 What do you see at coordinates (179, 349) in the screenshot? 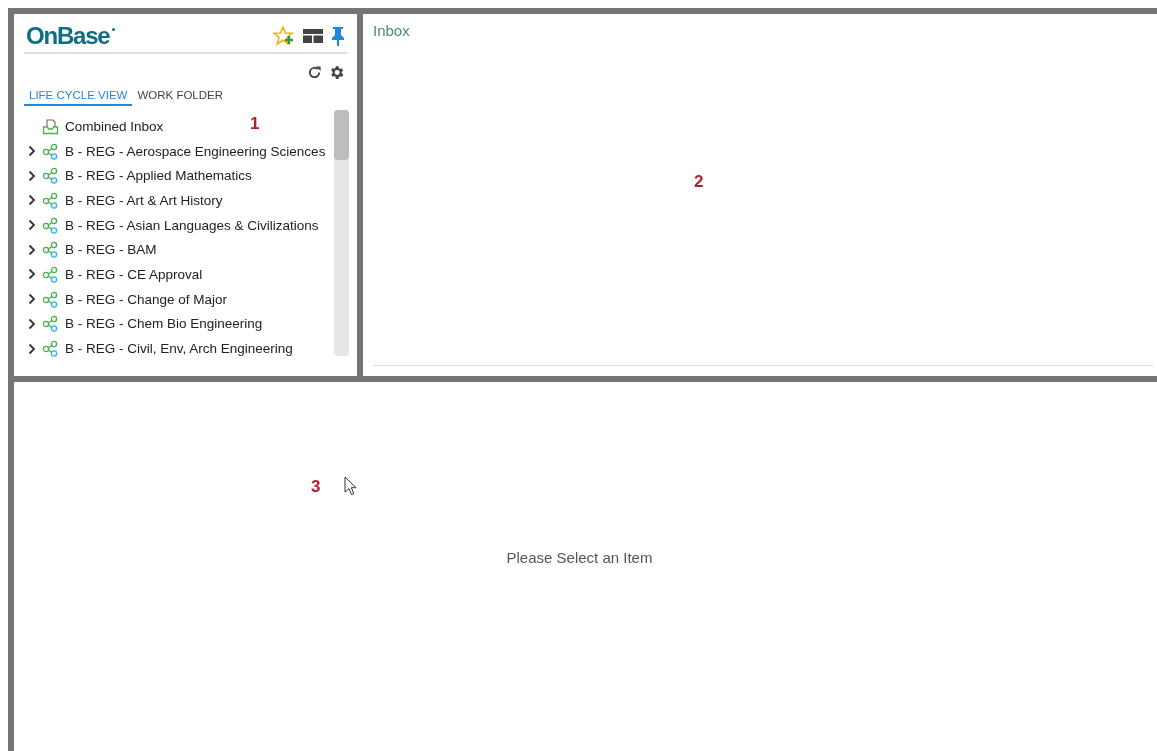
I see `tree-item-label: B - REG - Civil, Env, Arch Engineering` at bounding box center [179, 349].